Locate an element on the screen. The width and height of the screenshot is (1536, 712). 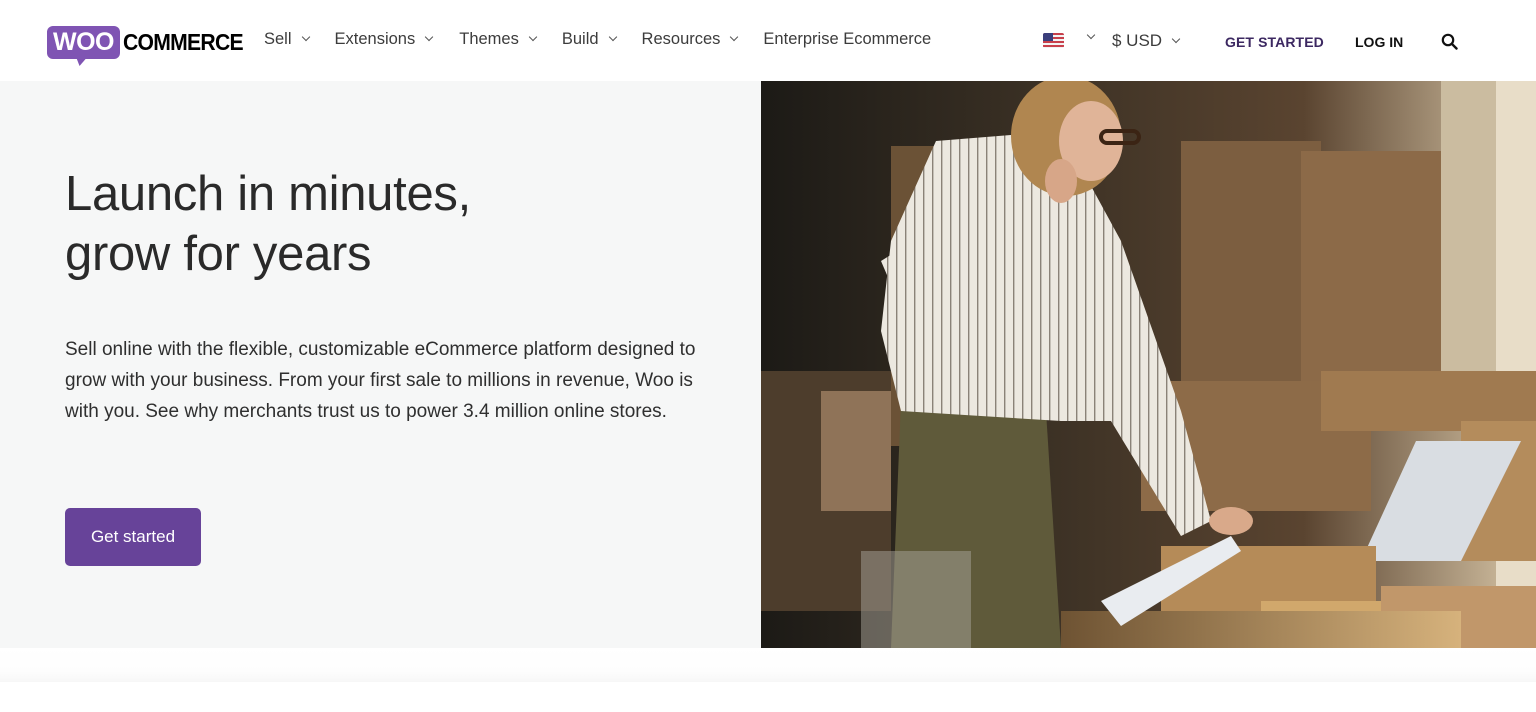
nav-item-extensions: Extensions is located at coordinates (384, 39).